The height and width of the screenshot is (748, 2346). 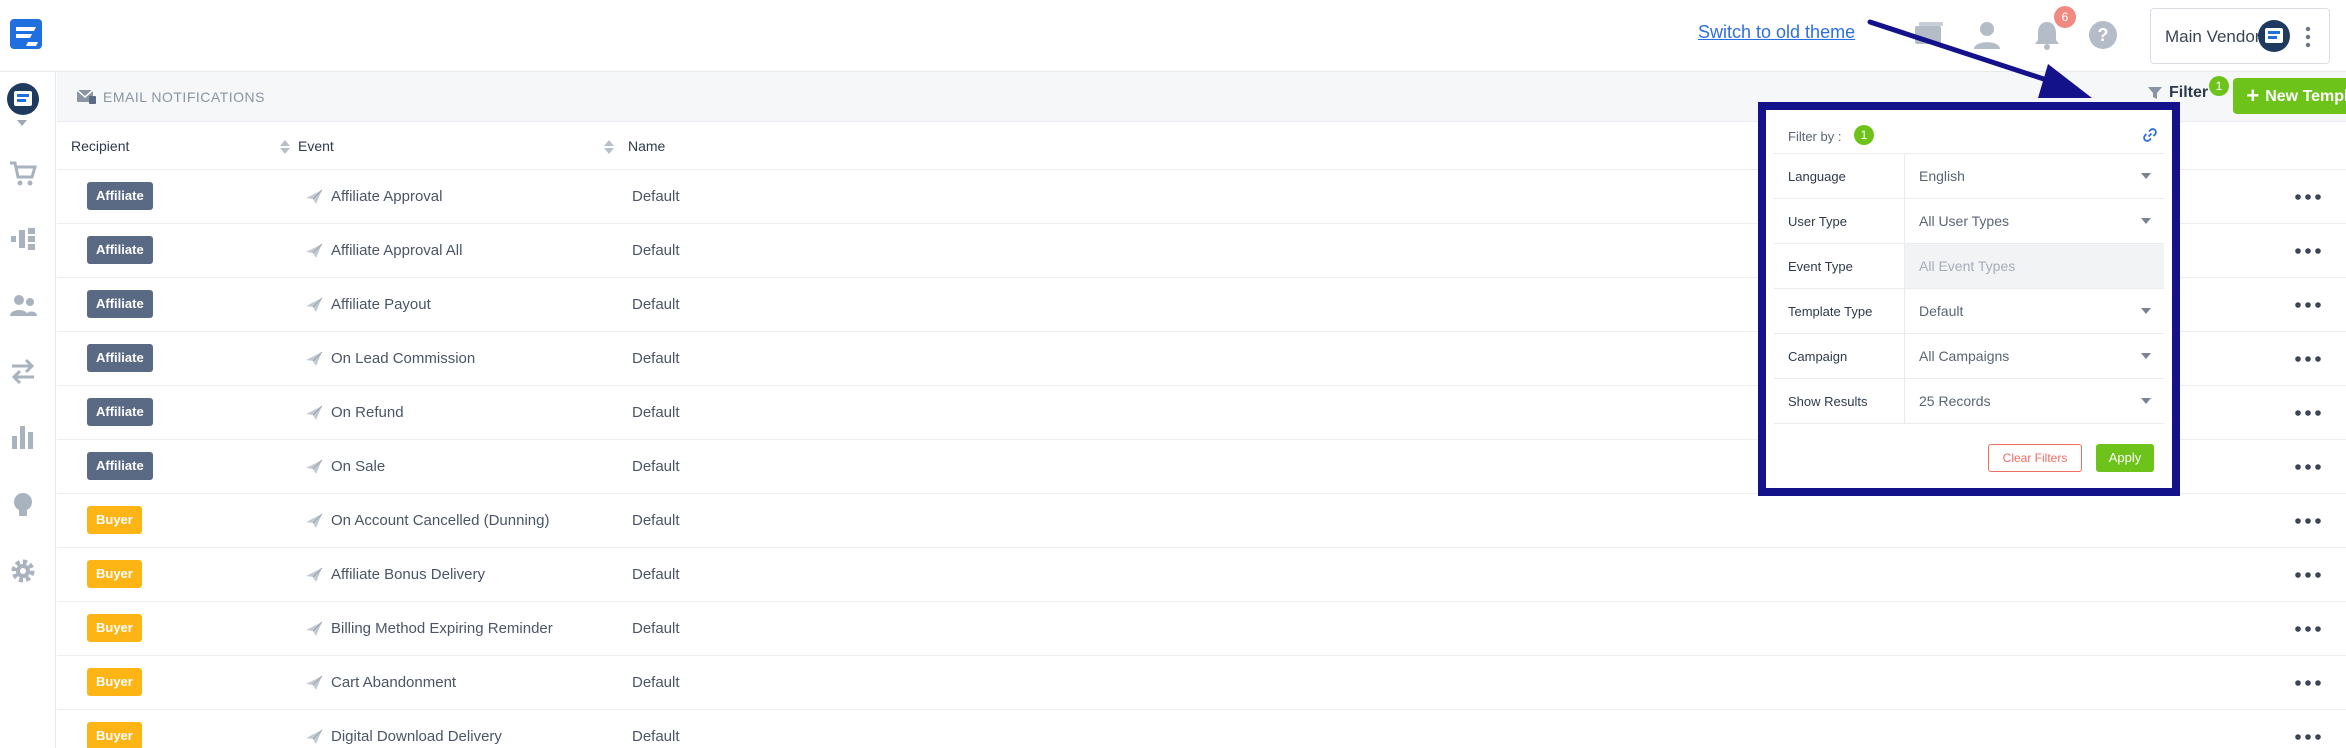 What do you see at coordinates (23, 99) in the screenshot?
I see `account-avatar-icon` at bounding box center [23, 99].